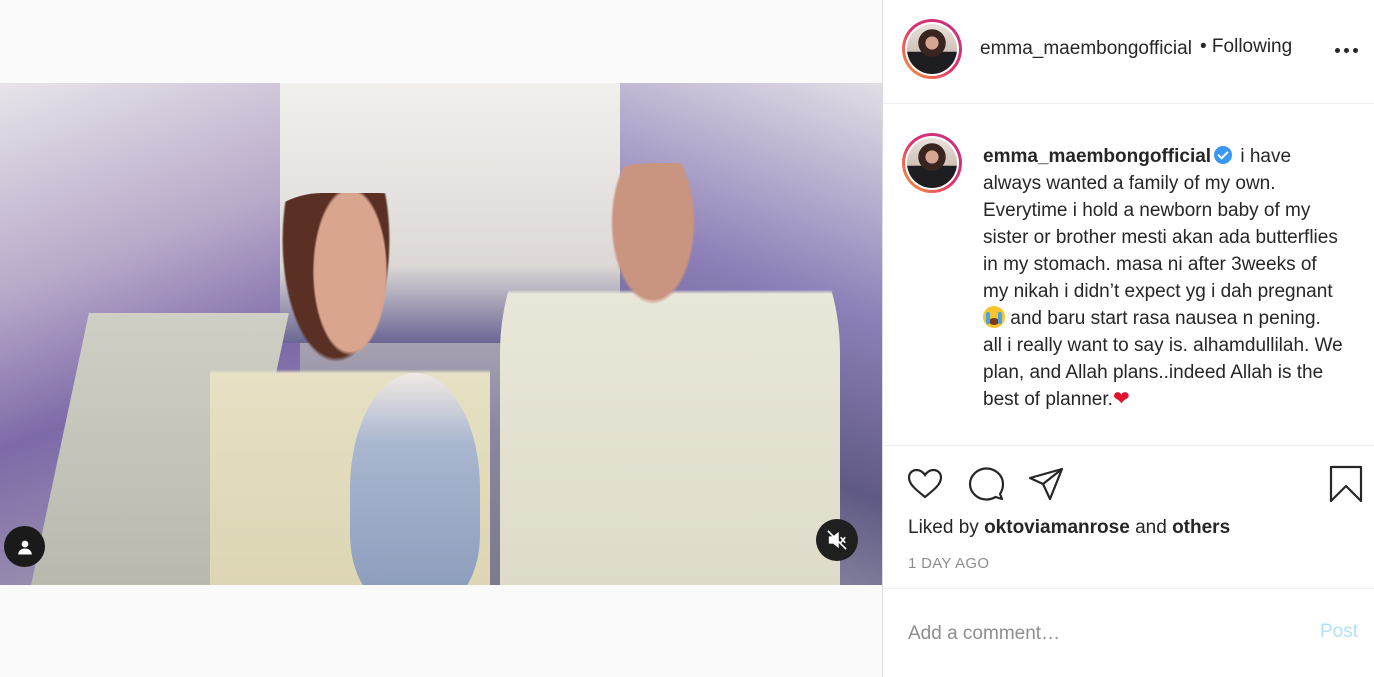 Image resolution: width=1374 pixels, height=677 pixels. I want to click on likes-summary: Liked by oktoviamanrose and others, so click(1069, 528).